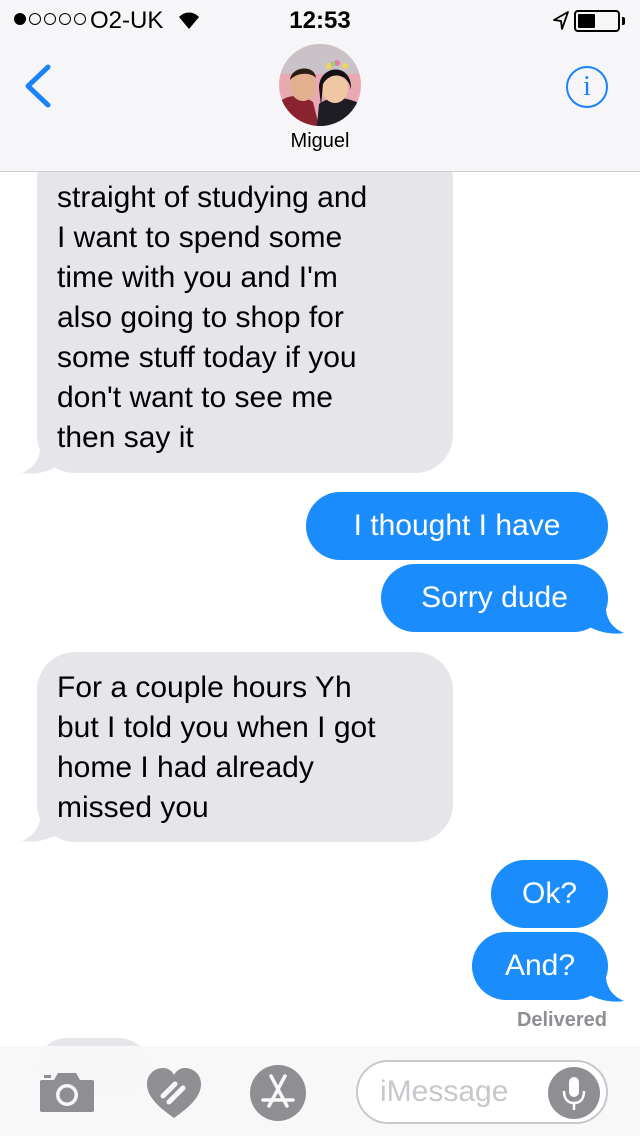  I want to click on avatar, so click(320, 85).